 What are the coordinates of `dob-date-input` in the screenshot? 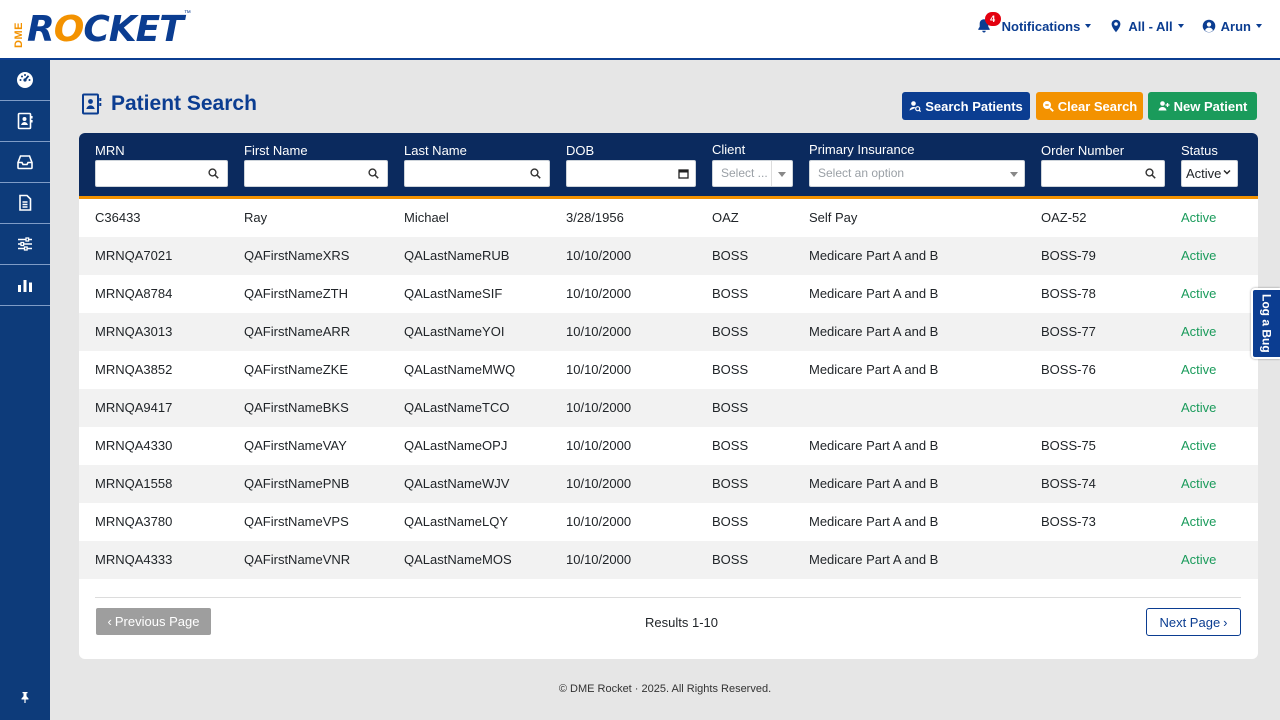 It's located at (631, 173).